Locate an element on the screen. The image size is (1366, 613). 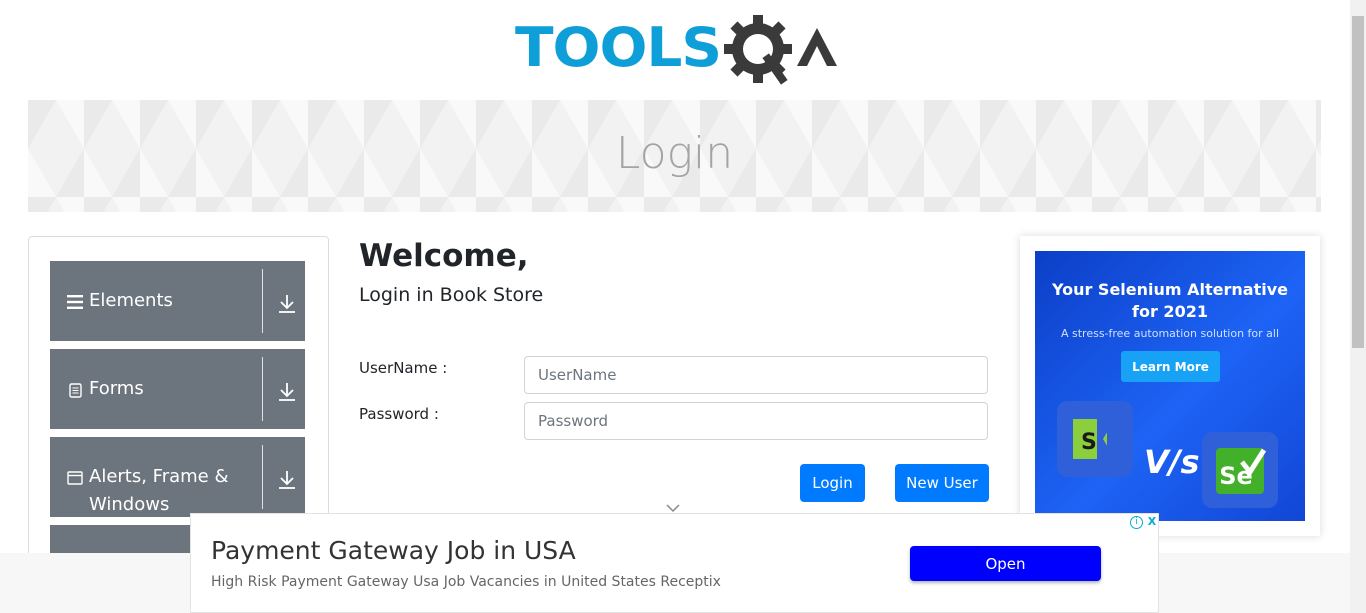
logo-tools-text: TOOLS is located at coordinates (618, 47).